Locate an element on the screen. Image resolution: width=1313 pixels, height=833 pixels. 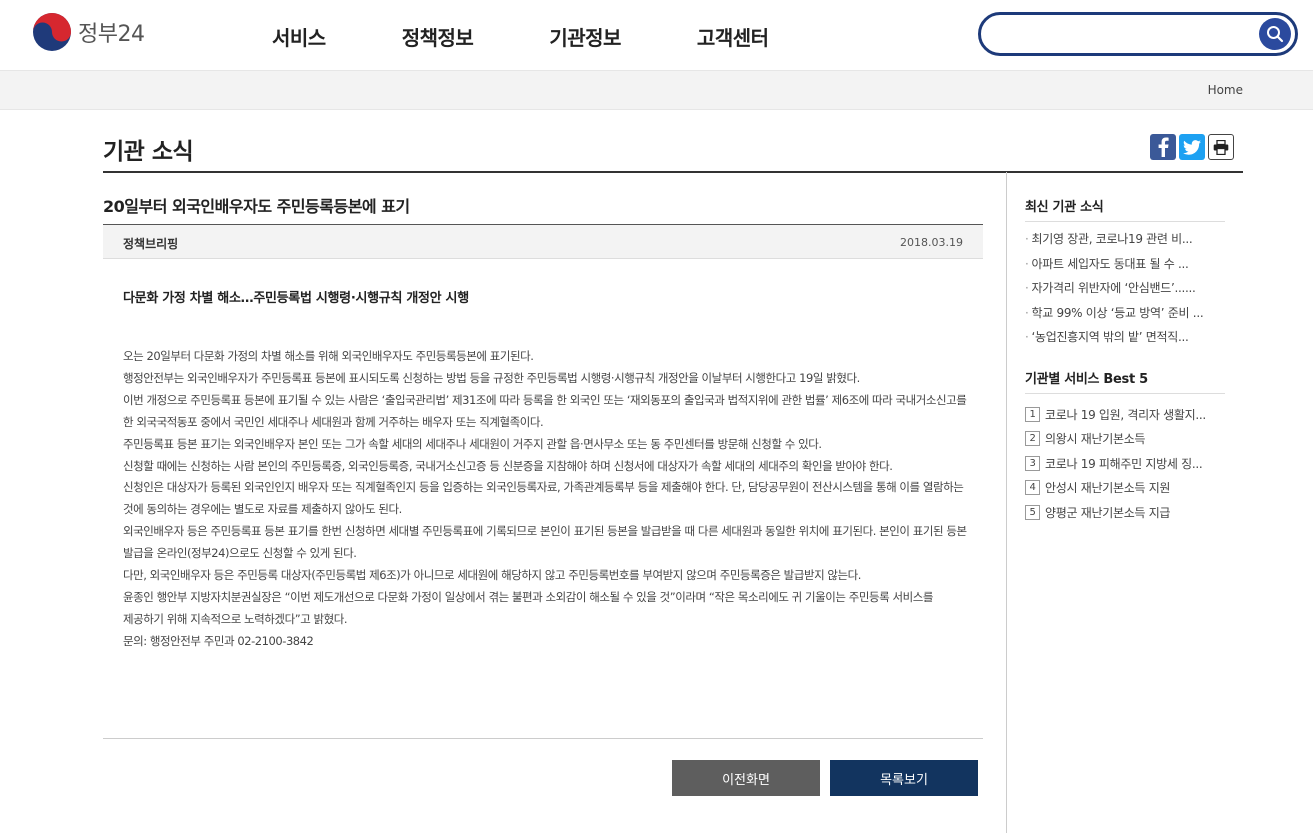
best-service-item: 4 안성시 재난기본소득 지원 is located at coordinates (1125, 488).